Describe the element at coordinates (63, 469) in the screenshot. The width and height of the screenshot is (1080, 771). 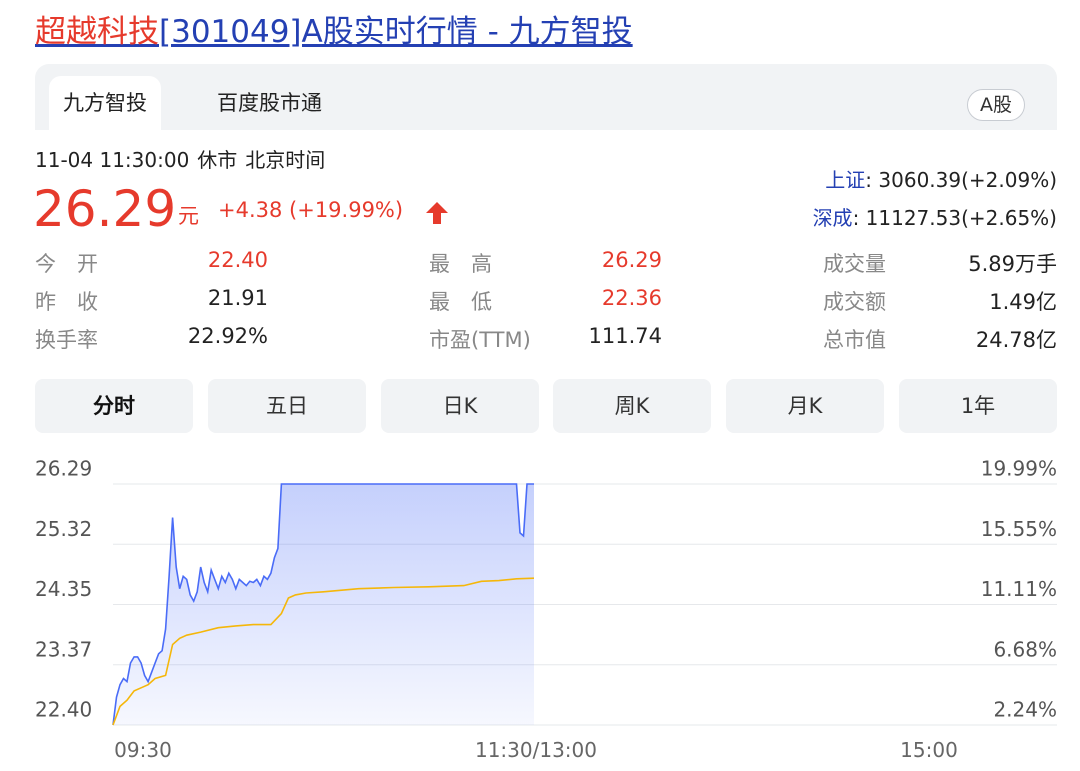
I see `y-tick-label-left: 26.29` at that location.